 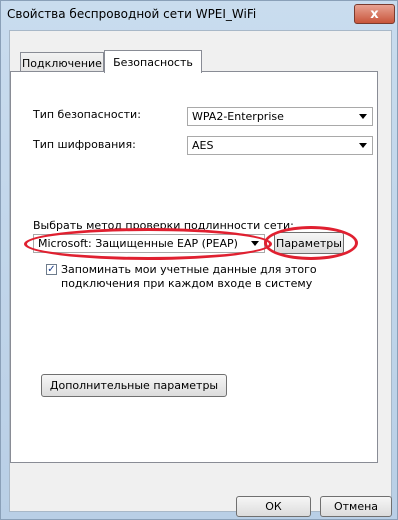 I want to click on tab-connection-label: Подключение, so click(x=62, y=63).